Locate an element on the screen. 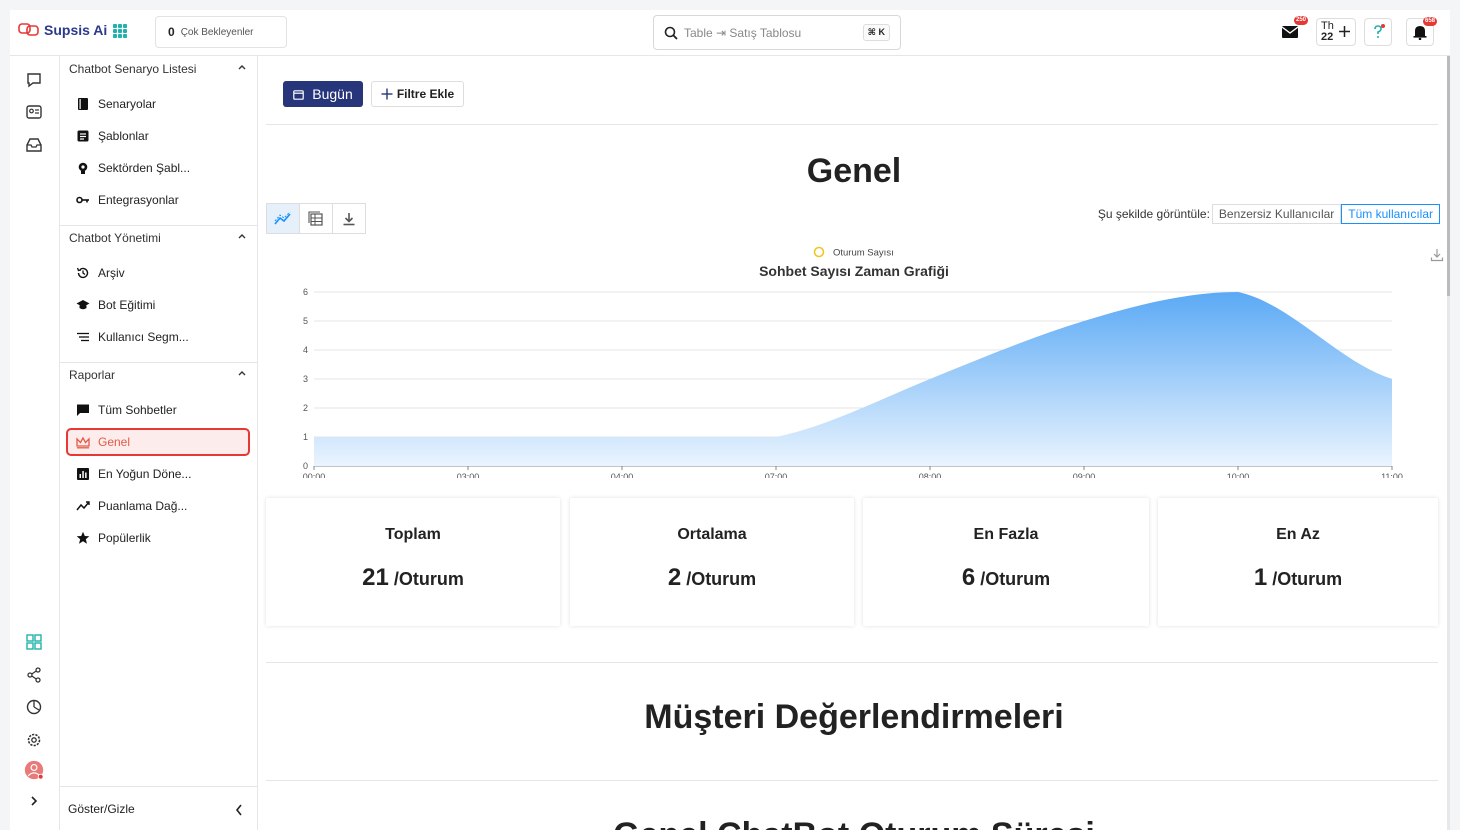  stat-number: 1 is located at coordinates (1260, 577).